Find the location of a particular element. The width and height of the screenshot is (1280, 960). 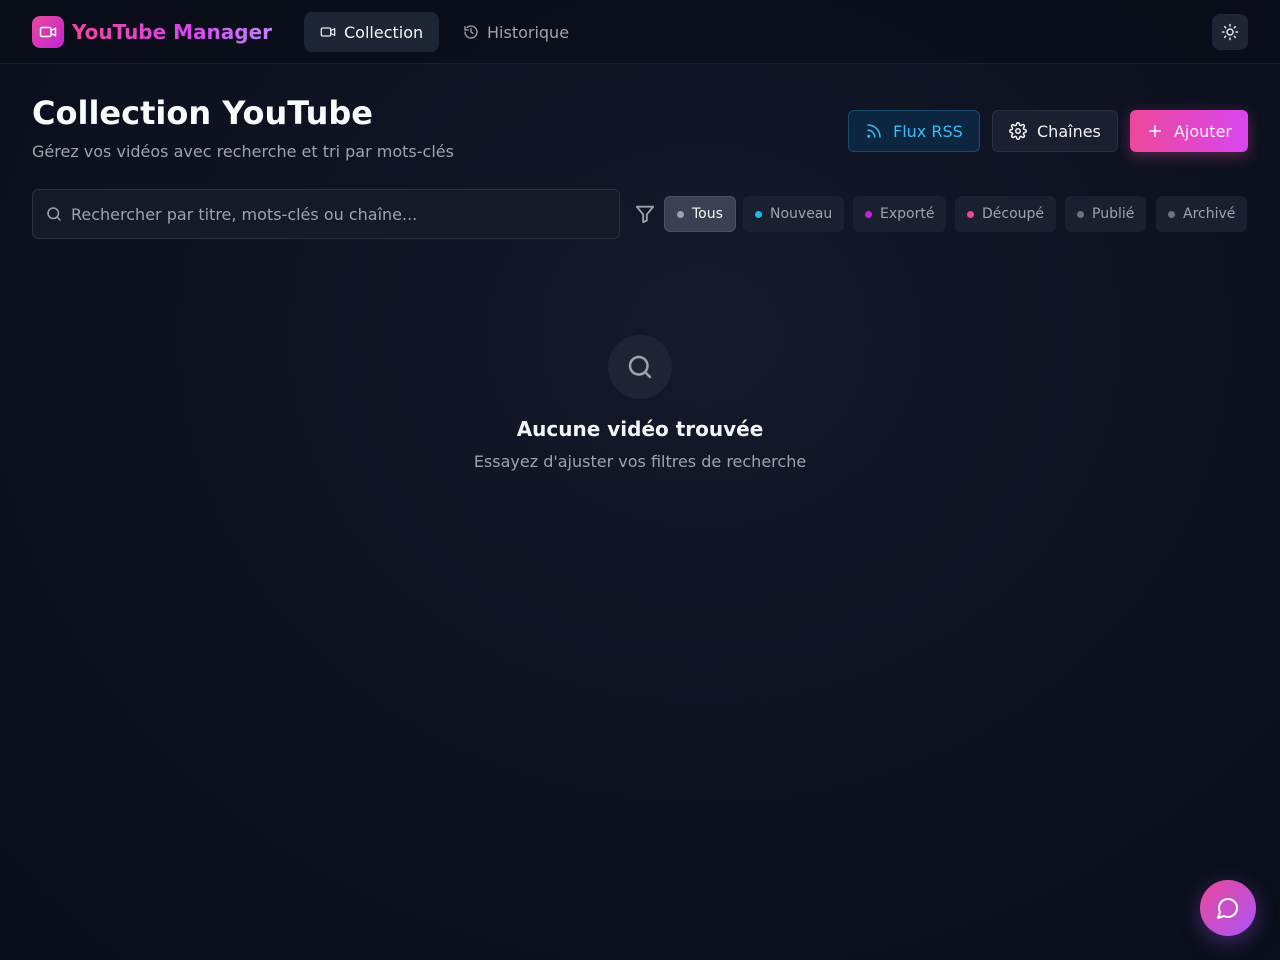

rss-feed-label: Flux RSS is located at coordinates (928, 131).